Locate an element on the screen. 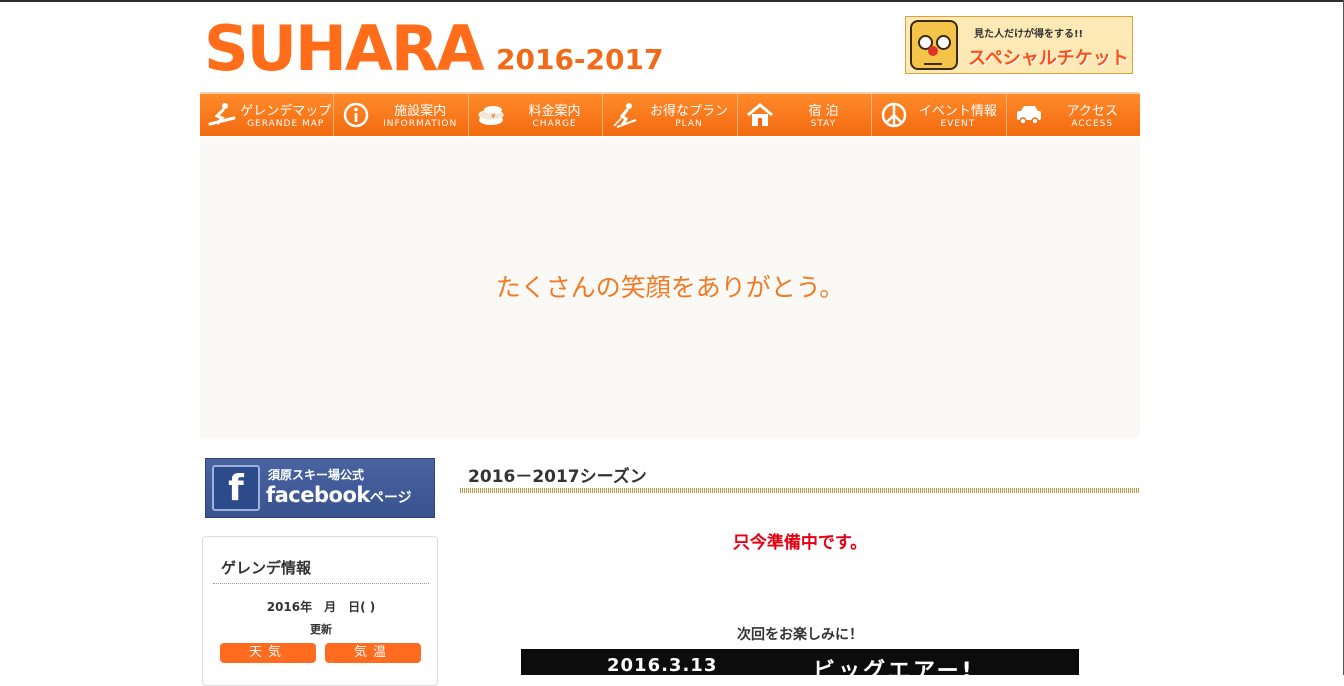  gelande-info-title: ゲレンデ情報 is located at coordinates (266, 568).